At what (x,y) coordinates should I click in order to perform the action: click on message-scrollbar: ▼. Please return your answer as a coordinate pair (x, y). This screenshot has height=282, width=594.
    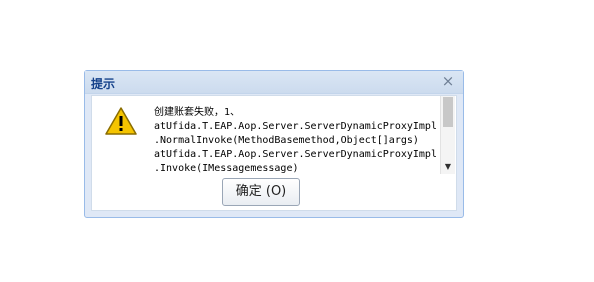
    Looking at the image, I should click on (447, 135).